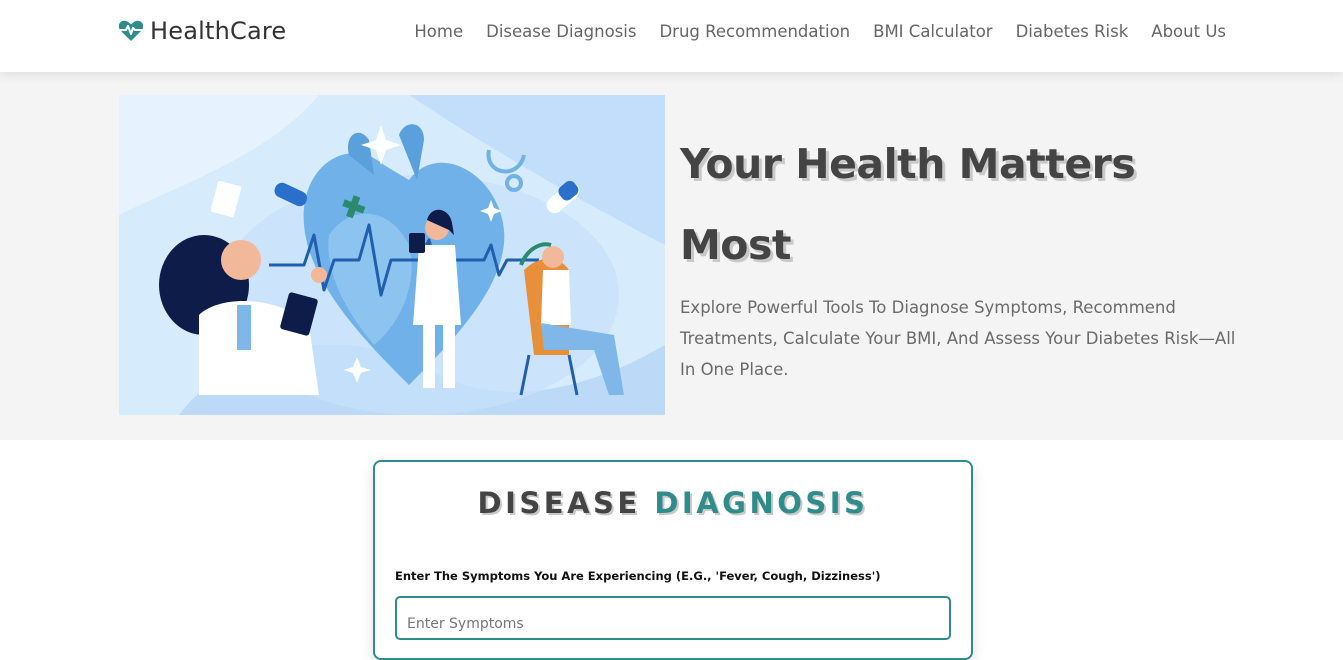 The height and width of the screenshot is (660, 1343). Describe the element at coordinates (673, 618) in the screenshot. I see `symptoms-input` at that location.